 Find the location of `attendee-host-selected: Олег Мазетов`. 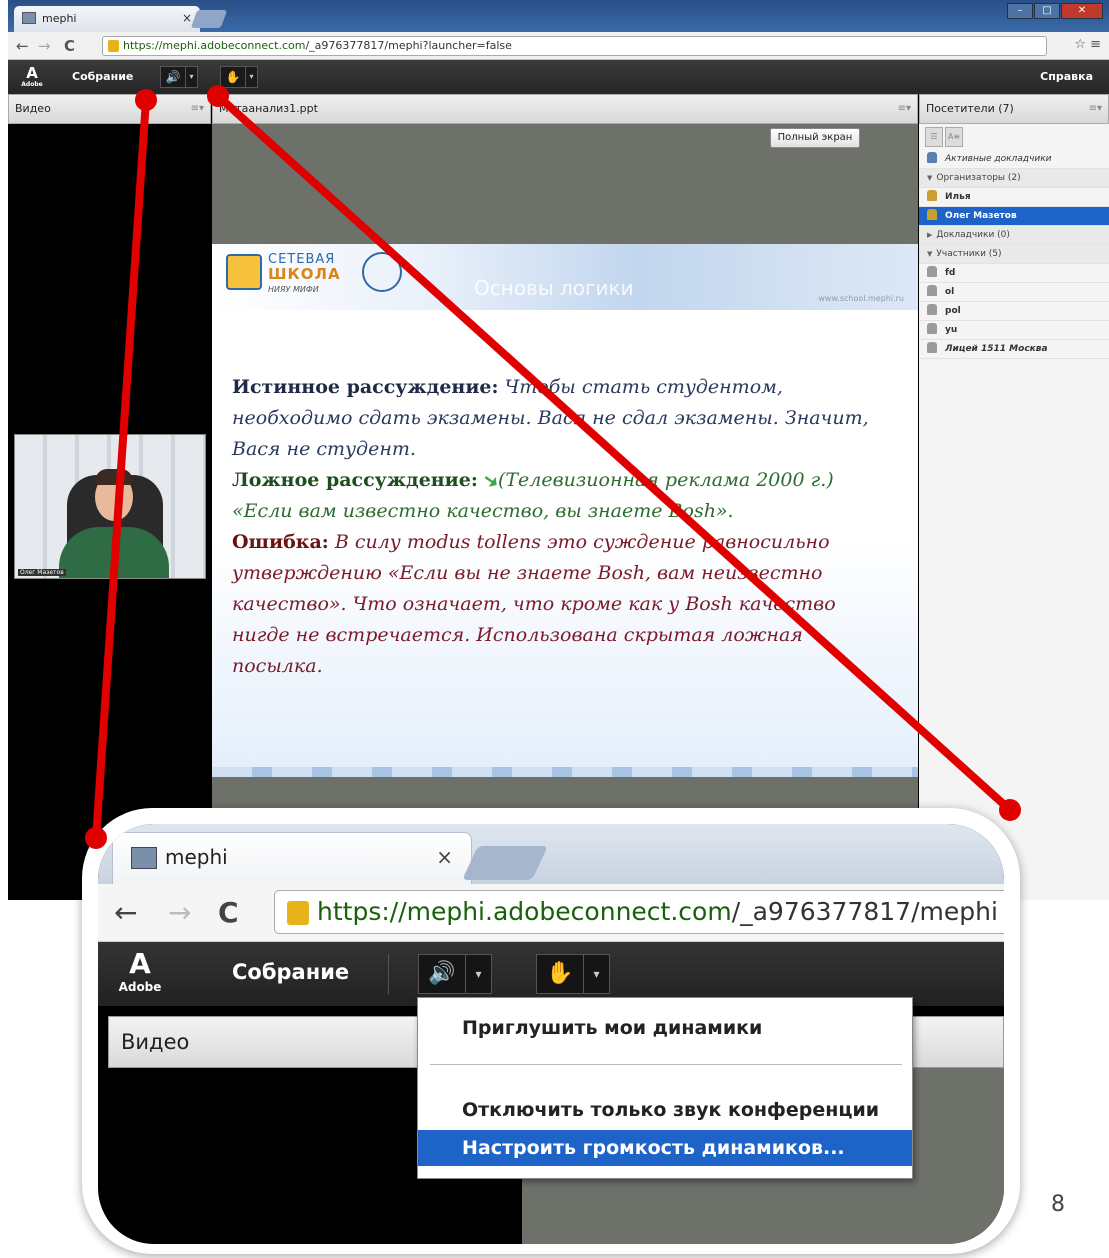

attendee-host-selected: Олег Мазетов is located at coordinates (1014, 216).